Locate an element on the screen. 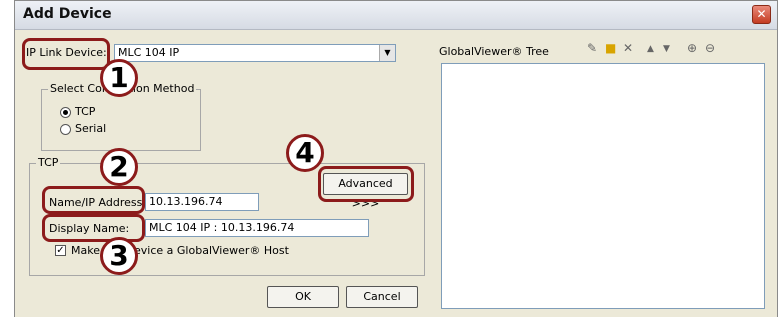 The height and width of the screenshot is (317, 778). radio-serial-label: Serial is located at coordinates (91, 128).